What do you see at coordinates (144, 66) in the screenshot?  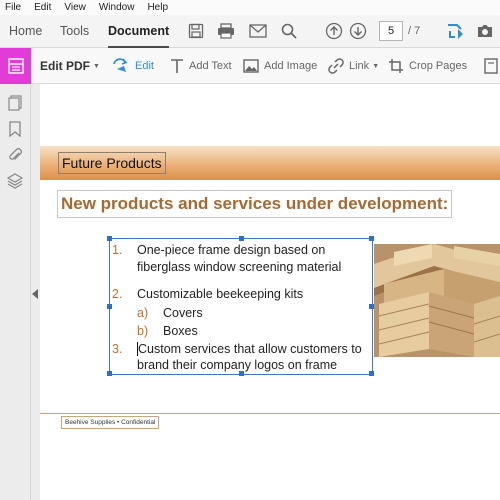 I see `edit-label: Edit` at bounding box center [144, 66].